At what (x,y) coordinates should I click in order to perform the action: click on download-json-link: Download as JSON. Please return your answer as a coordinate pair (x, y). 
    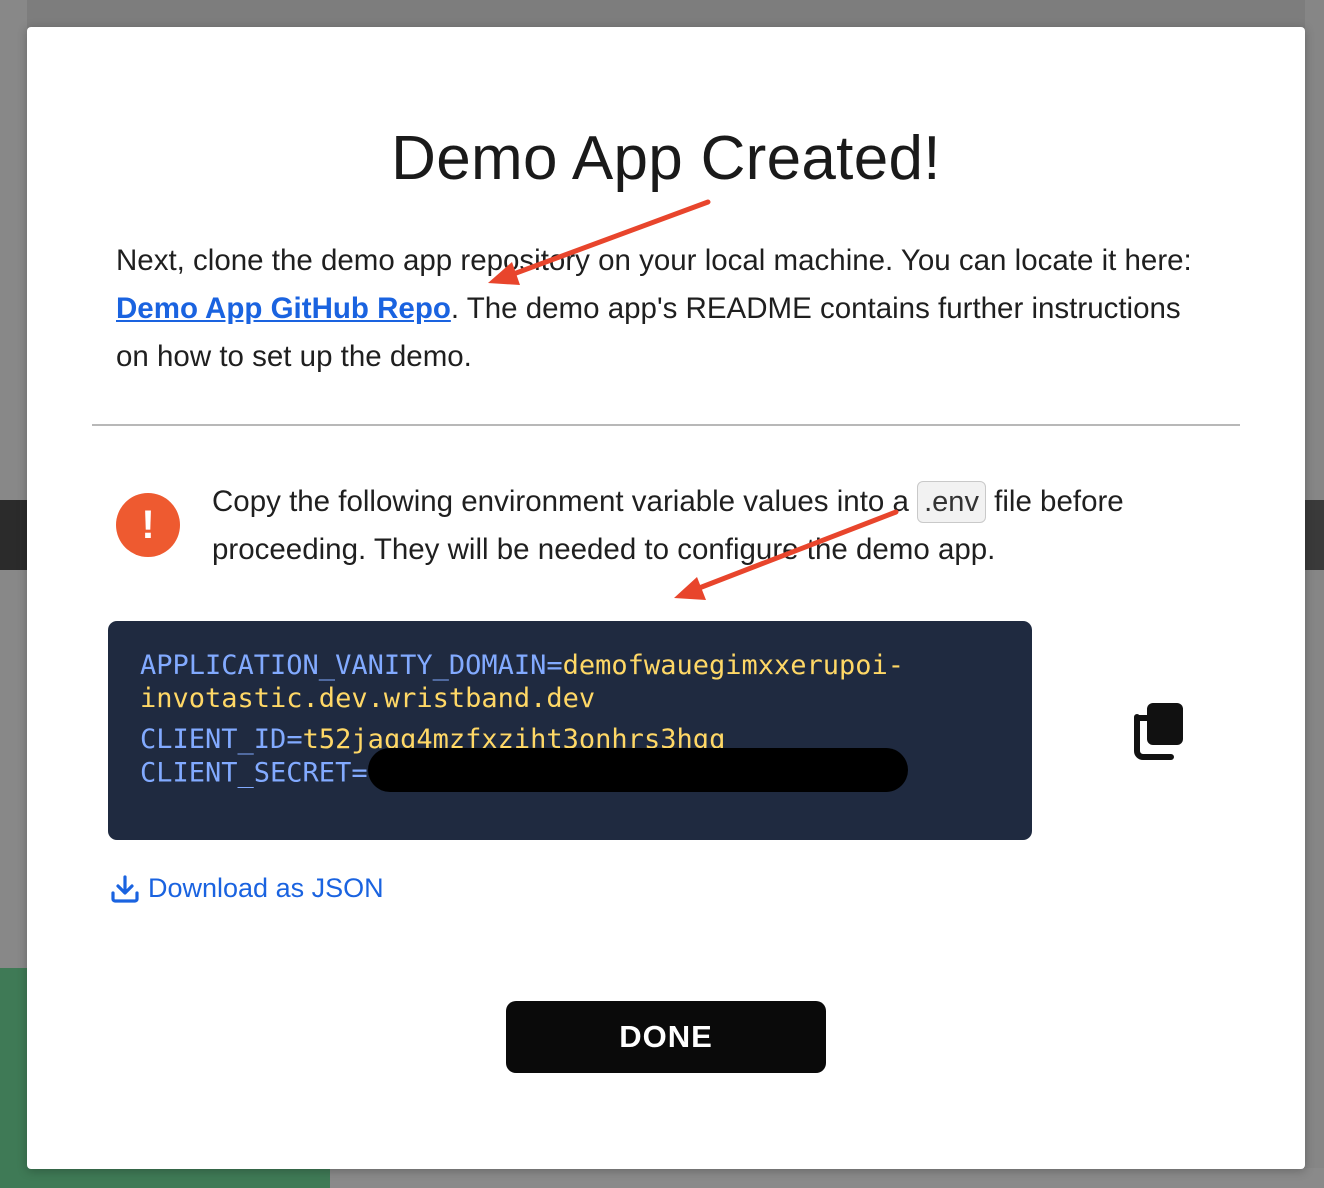
    Looking at the image, I should click on (247, 888).